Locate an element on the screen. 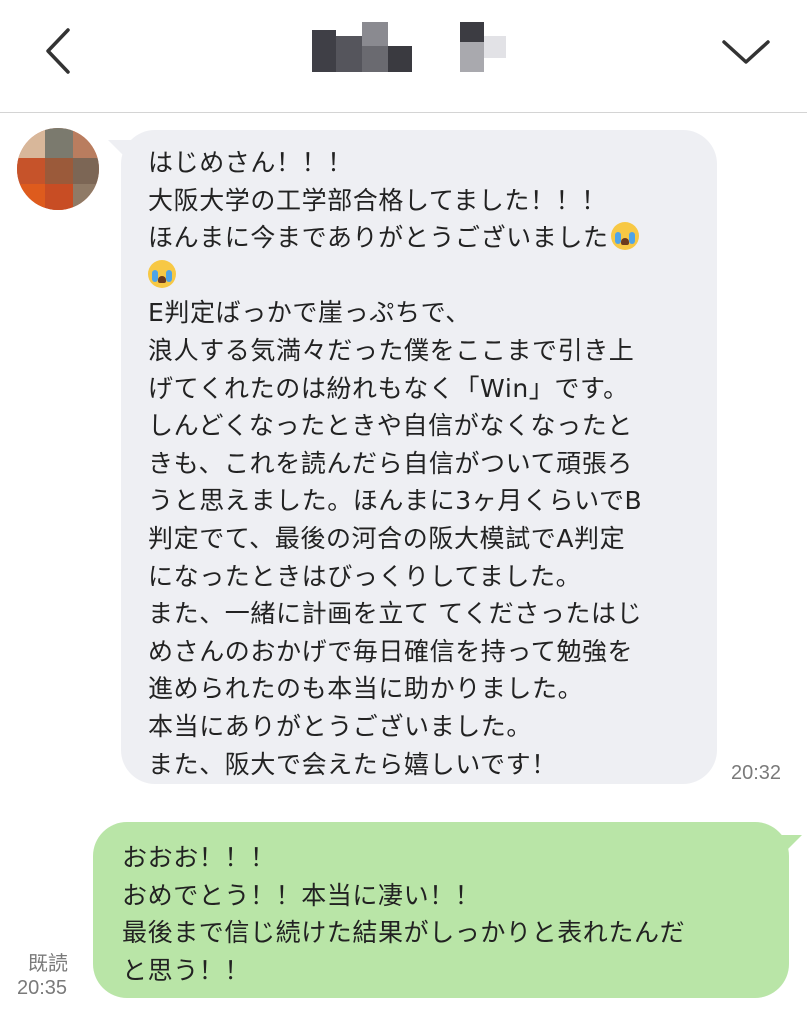  message-line: うと思えました。ほんまに3ヶ月くらいでB is located at coordinates (395, 501).